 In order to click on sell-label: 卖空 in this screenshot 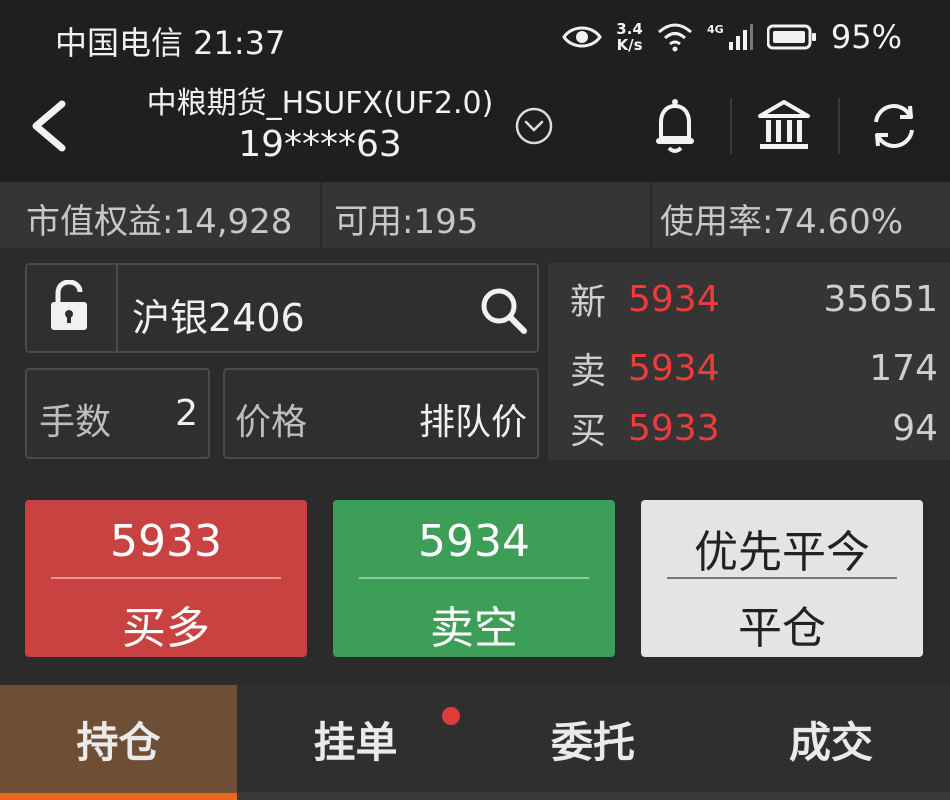, I will do `click(474, 628)`.